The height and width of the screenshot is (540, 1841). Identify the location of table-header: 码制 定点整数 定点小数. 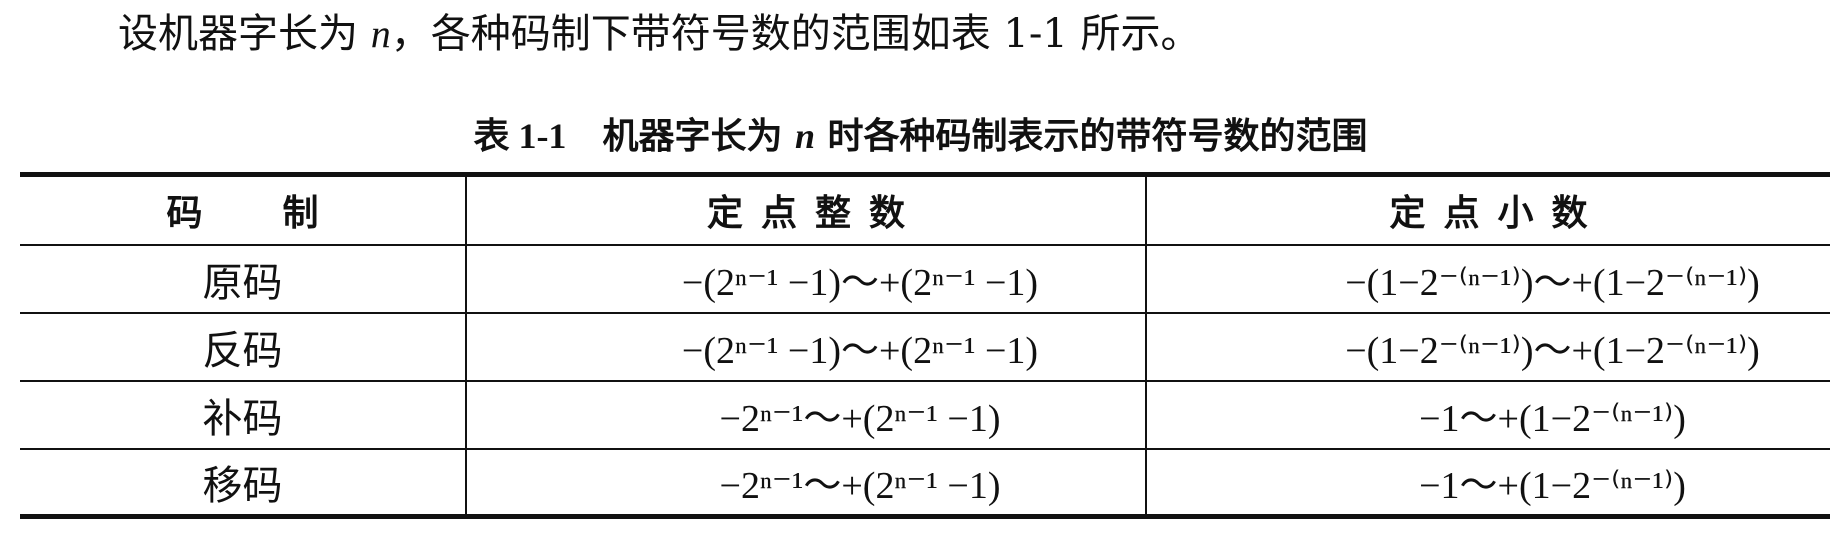
(925, 209).